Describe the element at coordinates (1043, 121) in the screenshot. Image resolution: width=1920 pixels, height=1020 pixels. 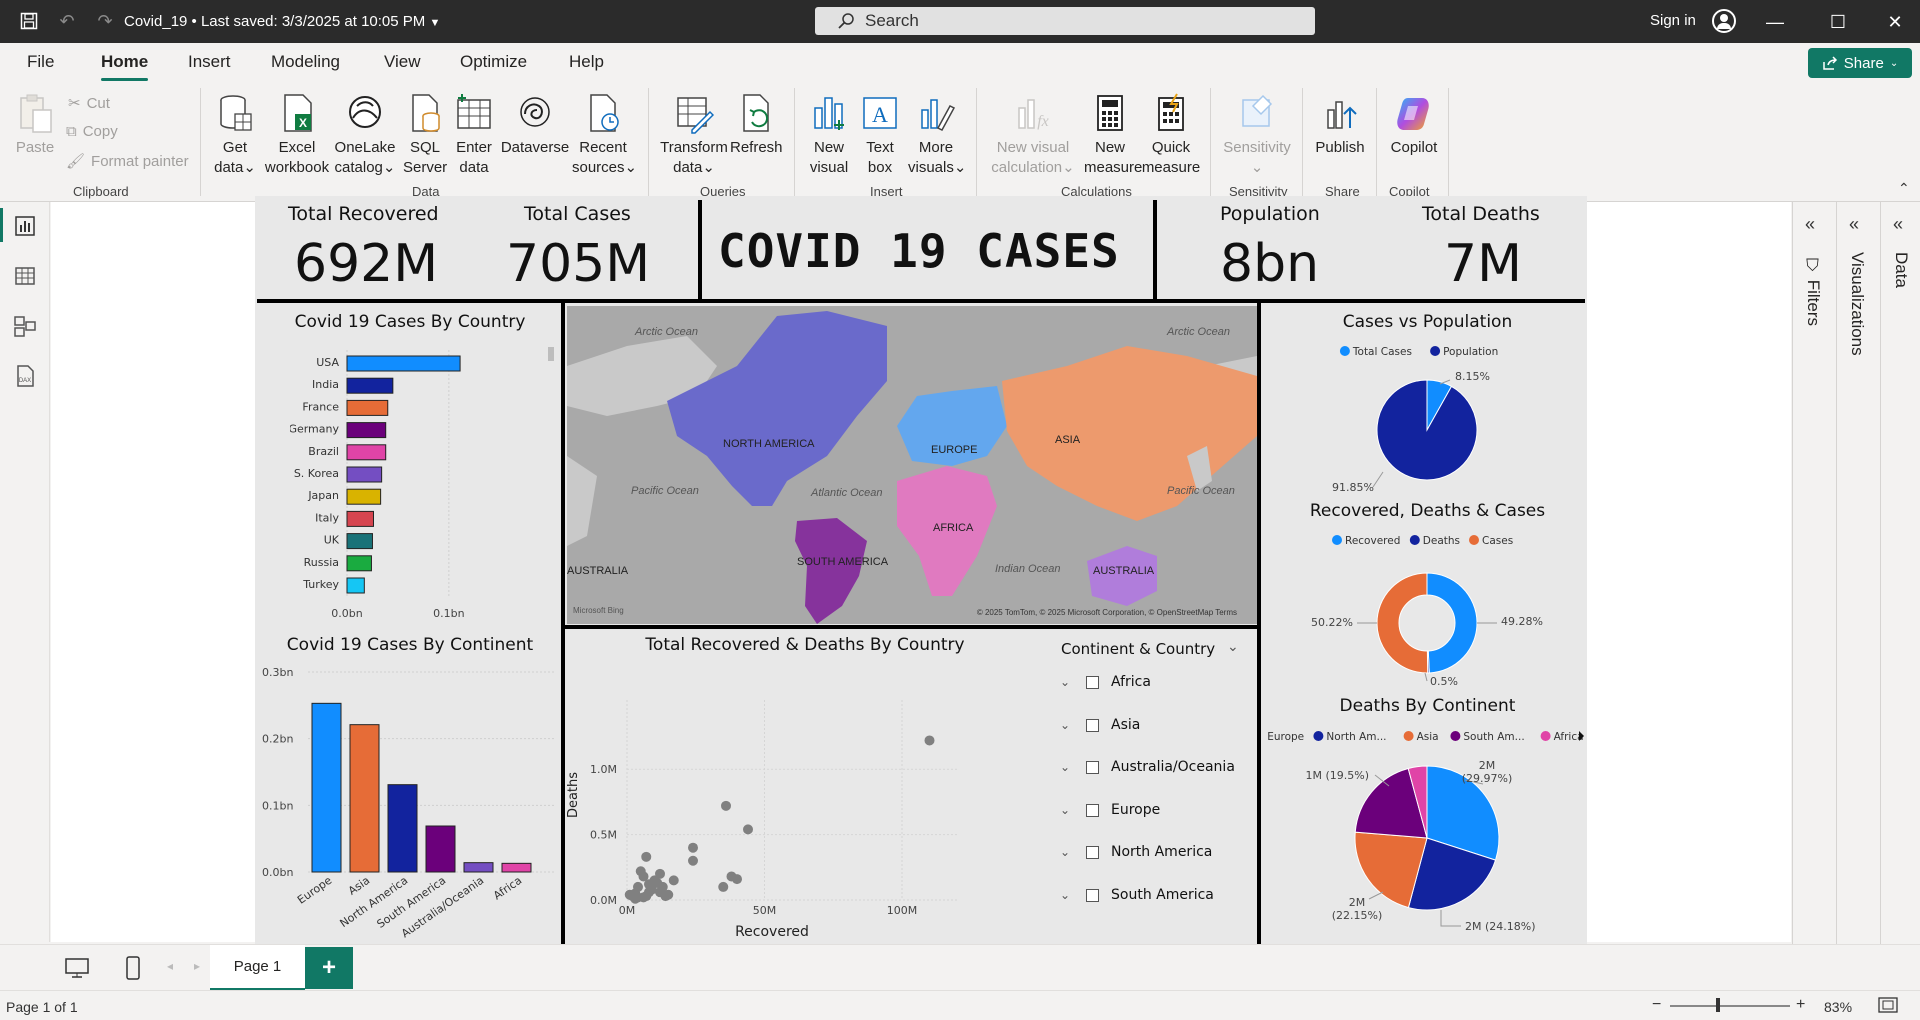
I see `svg-text: fx` at that location.